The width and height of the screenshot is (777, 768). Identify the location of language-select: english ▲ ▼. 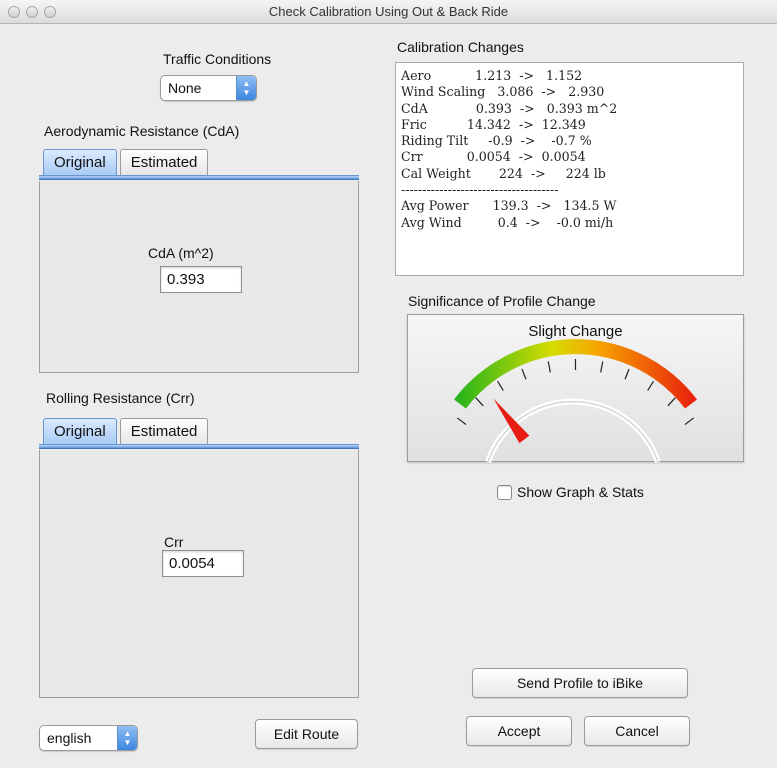
(88, 738).